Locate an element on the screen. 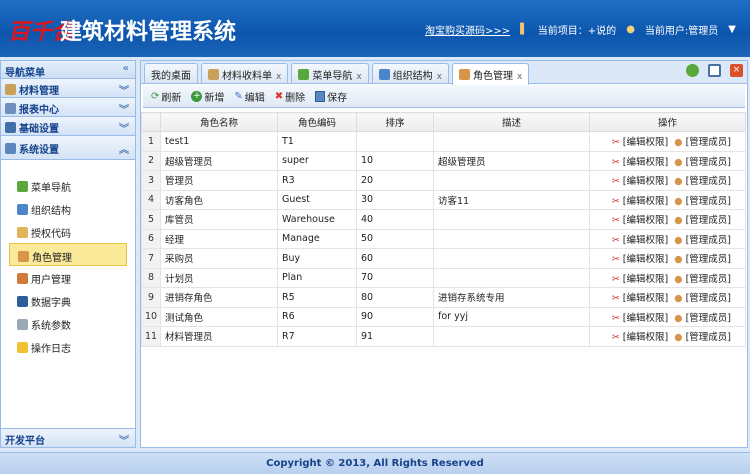 This screenshot has width=750, height=474. cell: 9 is located at coordinates (151, 297).